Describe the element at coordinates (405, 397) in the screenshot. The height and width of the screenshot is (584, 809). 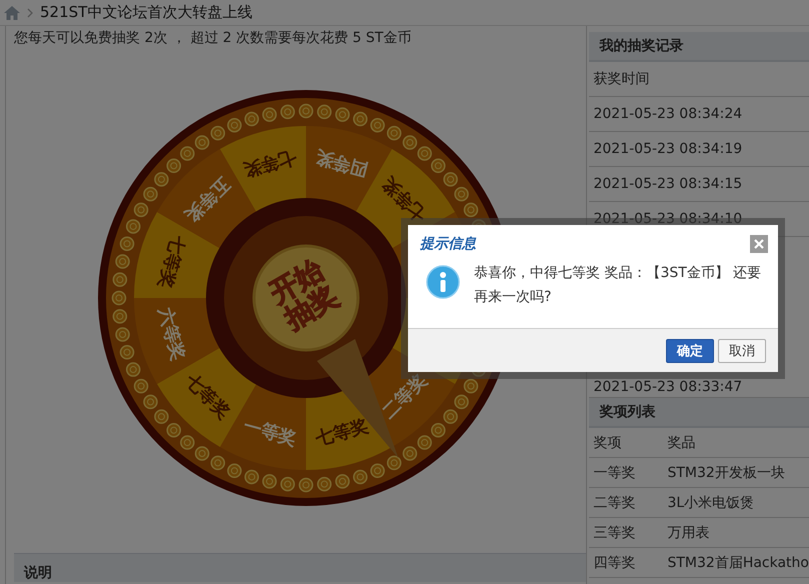
I see `prize-label: 二等奖` at that location.